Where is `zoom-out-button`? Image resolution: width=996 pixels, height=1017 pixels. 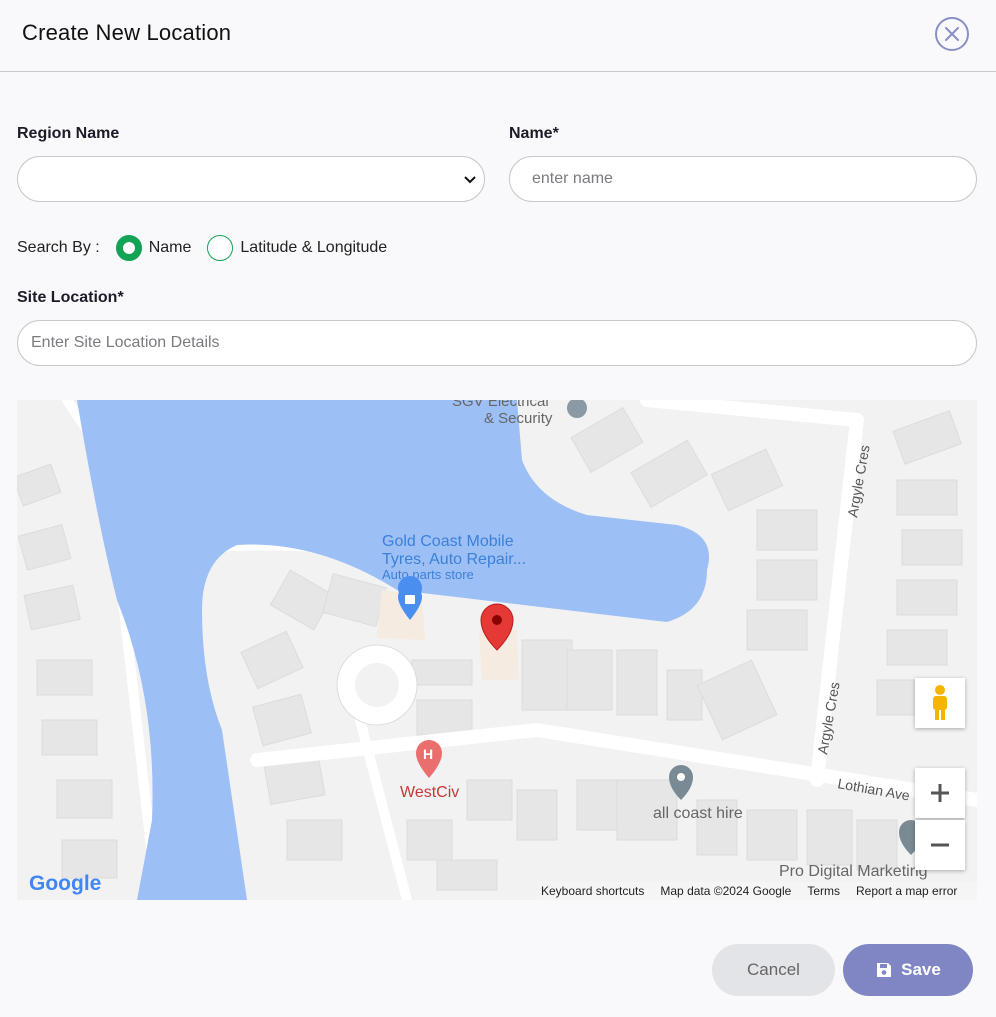
zoom-out-button is located at coordinates (940, 845).